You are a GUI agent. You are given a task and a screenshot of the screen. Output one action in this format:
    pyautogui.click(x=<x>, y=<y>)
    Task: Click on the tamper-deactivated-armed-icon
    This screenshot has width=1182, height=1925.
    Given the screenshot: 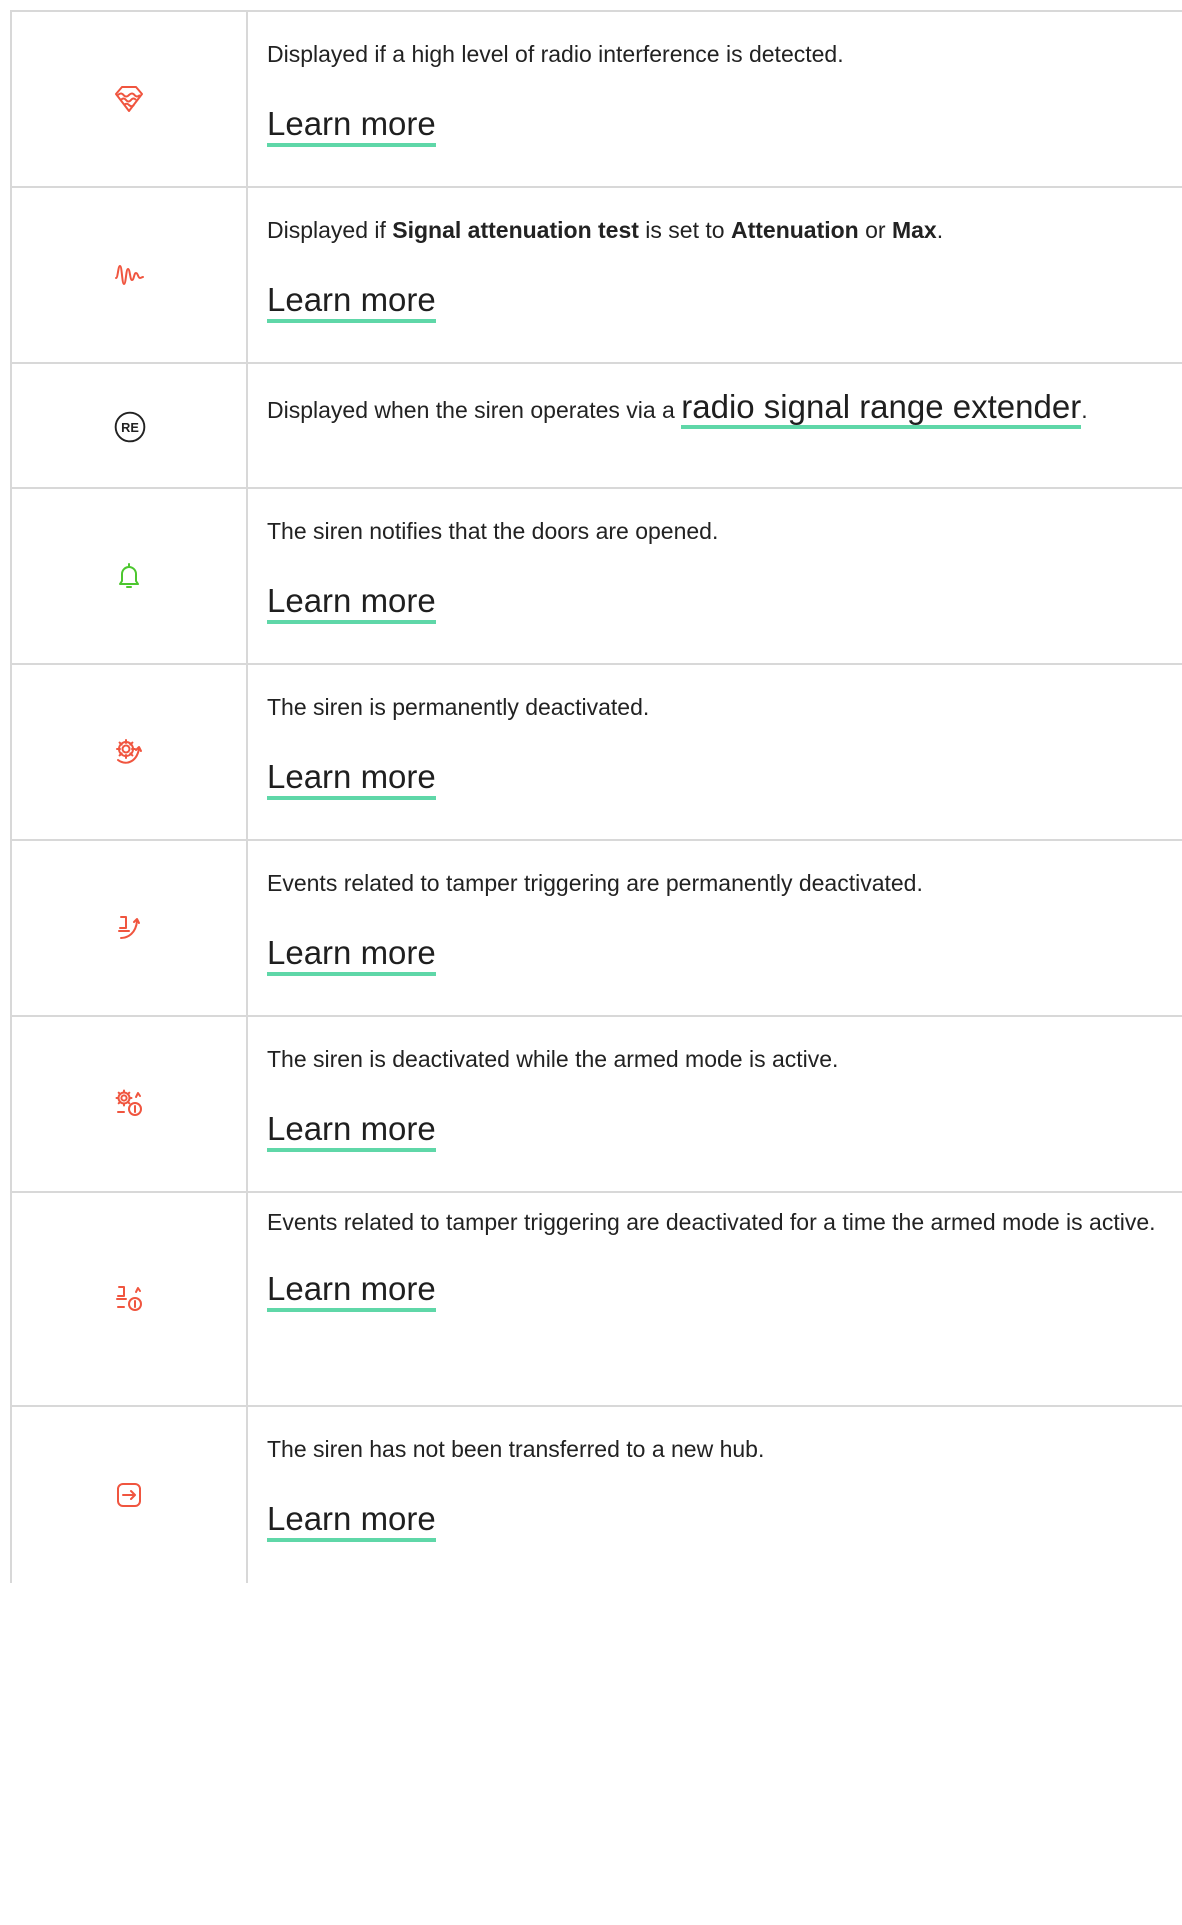 What is the action you would take?
    pyautogui.click(x=129, y=1299)
    